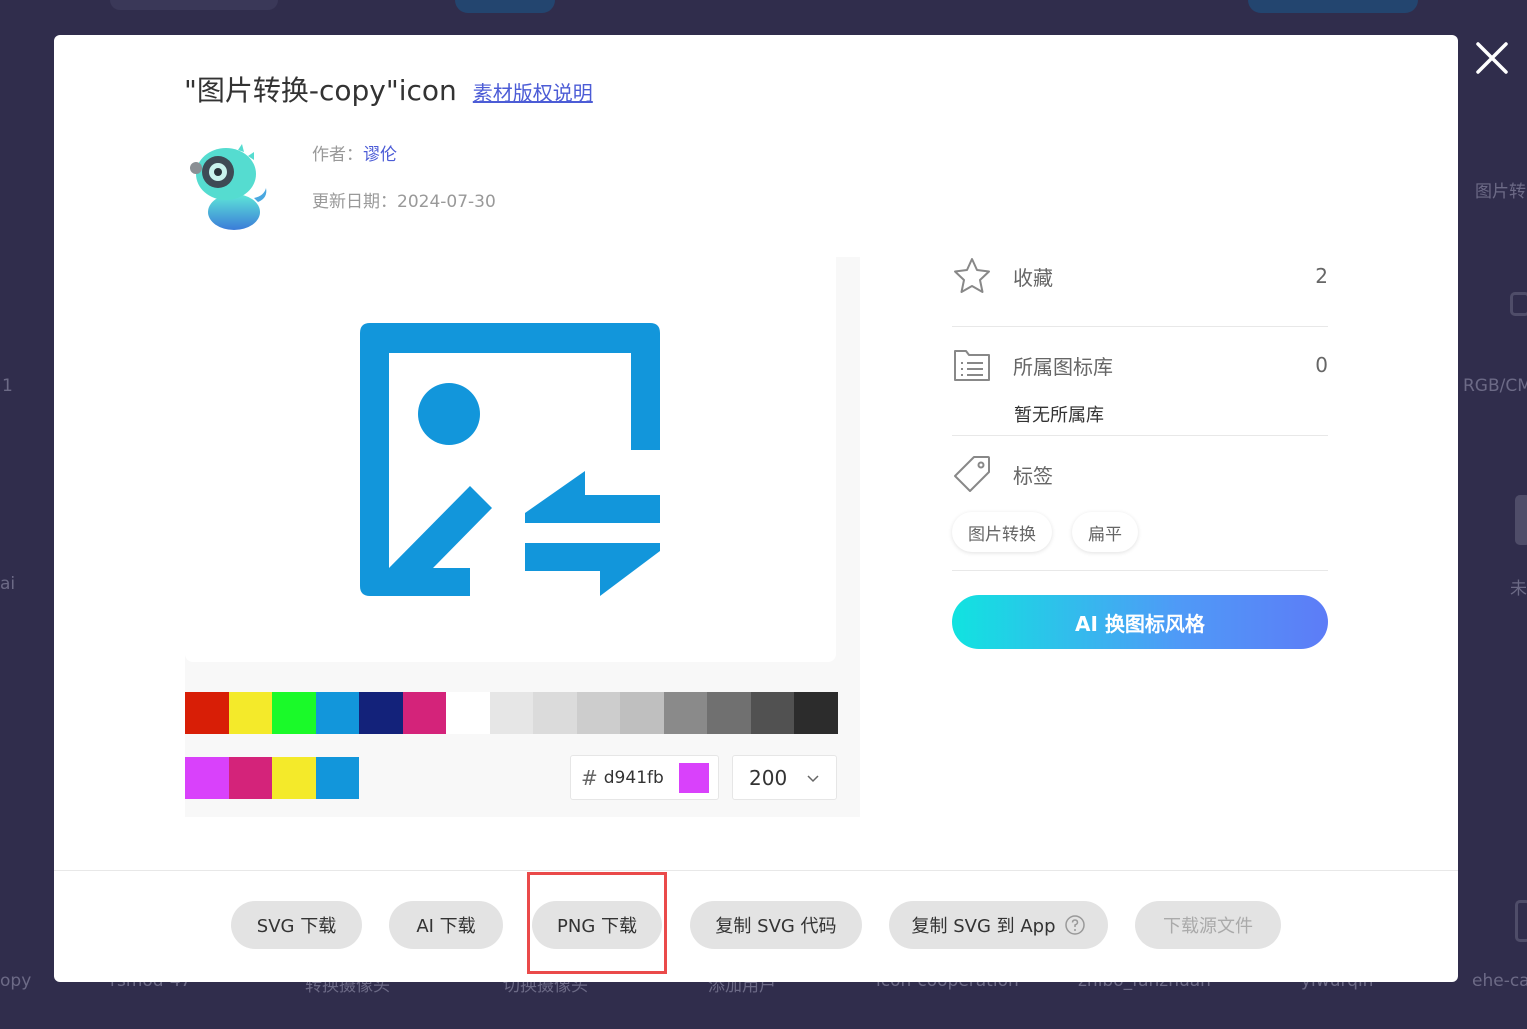  Describe the element at coordinates (972, 276) in the screenshot. I see `star-icon` at that location.